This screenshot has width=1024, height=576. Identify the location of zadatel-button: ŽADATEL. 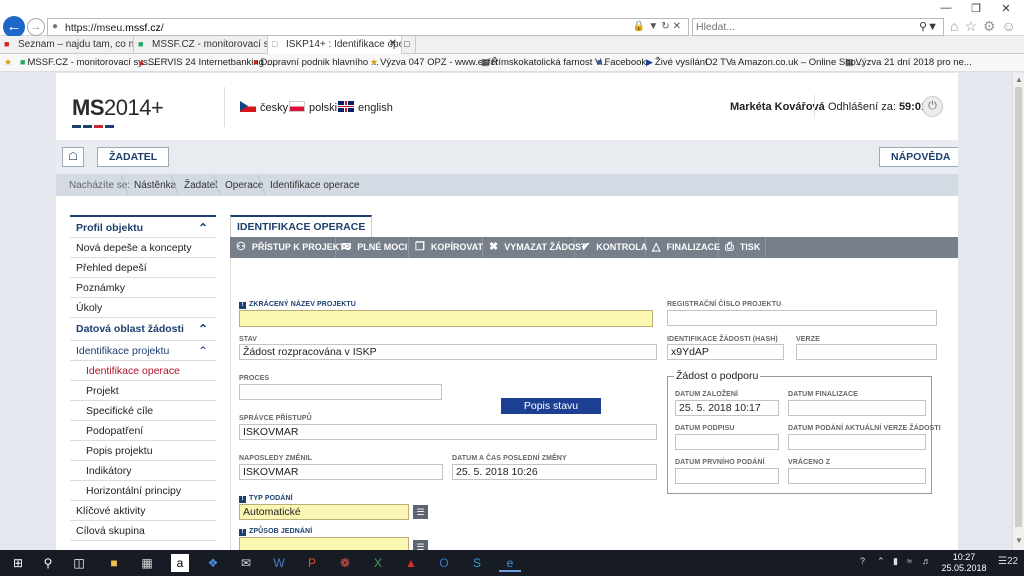
(133, 157).